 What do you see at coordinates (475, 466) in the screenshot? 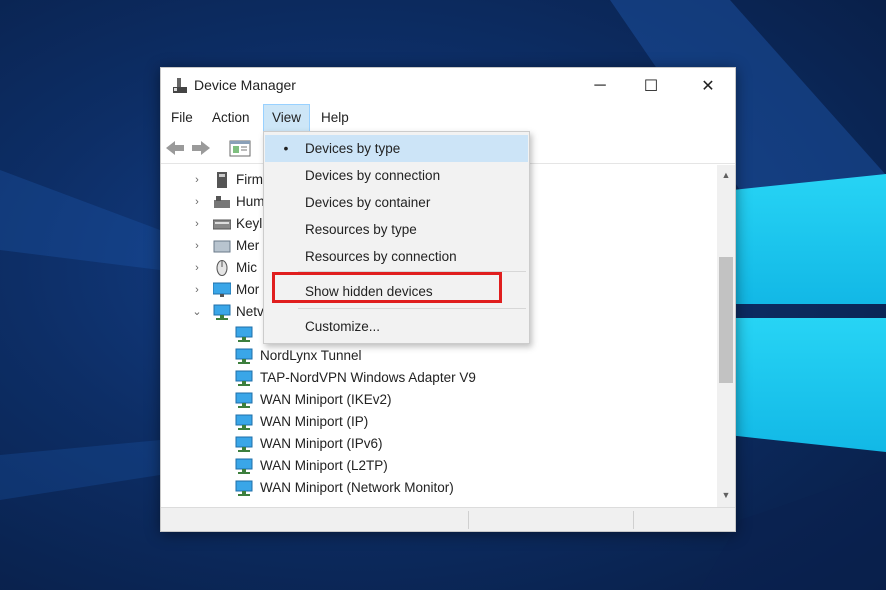
I see `tree-item-network-adapter: WAN Miniport (L2TP)` at bounding box center [475, 466].